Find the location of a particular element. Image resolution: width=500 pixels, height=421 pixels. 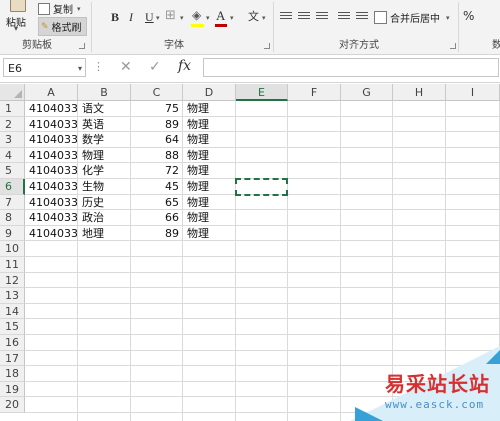

merge-center-button: 合并后居中 ▾ is located at coordinates (412, 17).